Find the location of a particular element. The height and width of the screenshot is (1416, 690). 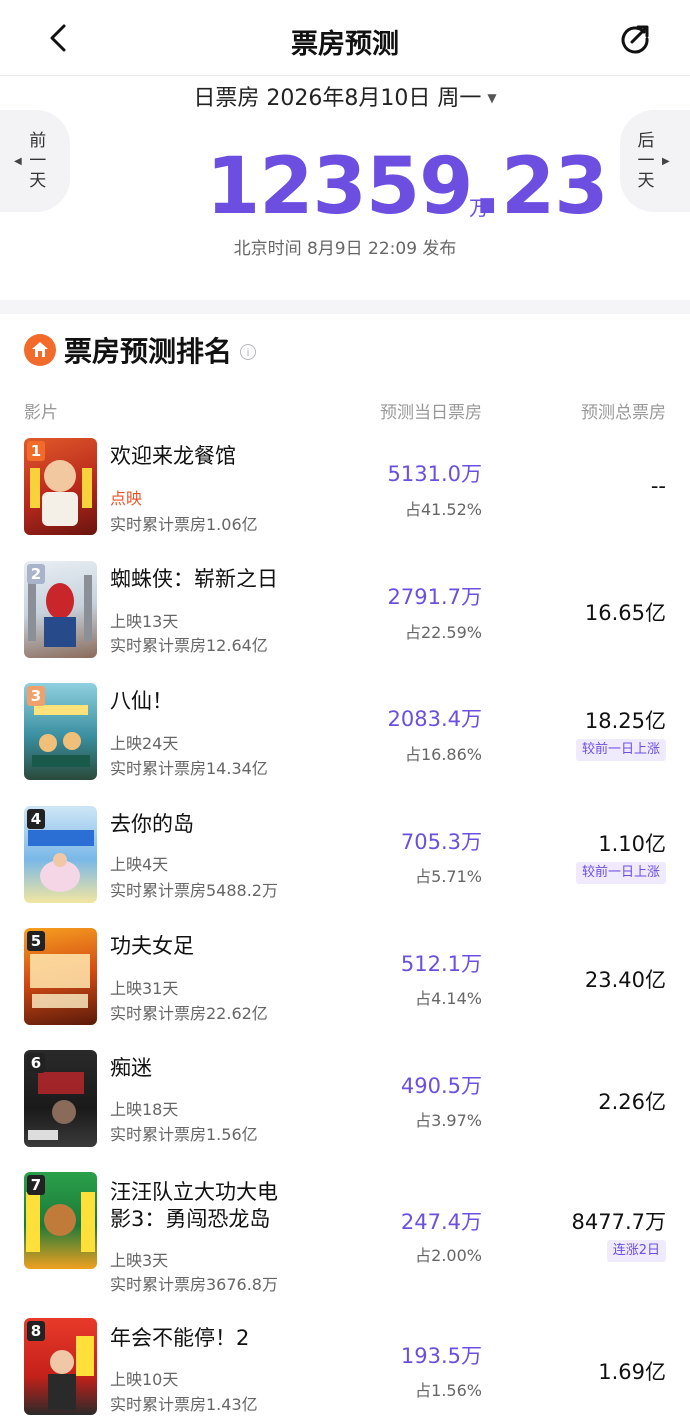

col-film: 影片 is located at coordinates (41, 413).